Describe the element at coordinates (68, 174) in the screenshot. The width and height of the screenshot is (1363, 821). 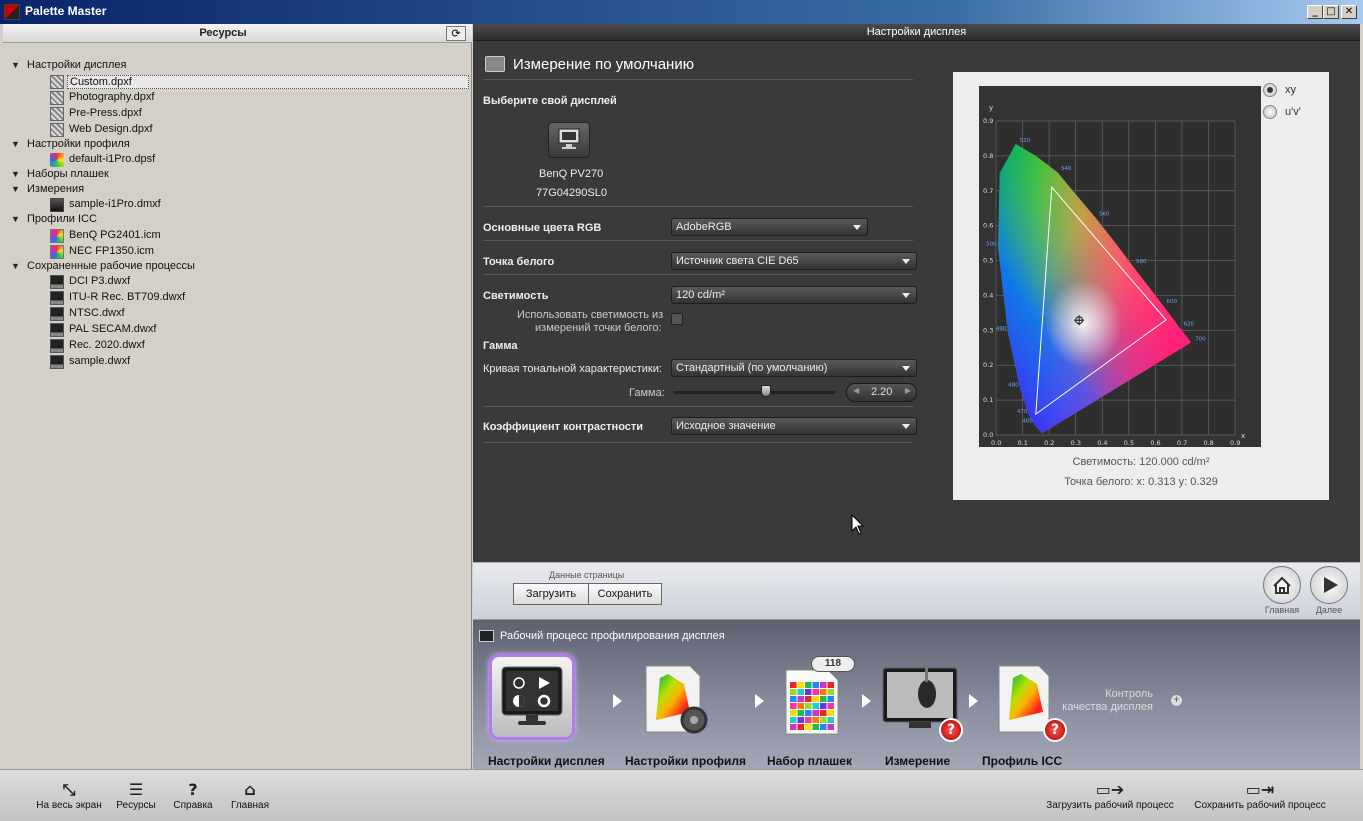
I see `tree-group: Наборы плашек` at that location.